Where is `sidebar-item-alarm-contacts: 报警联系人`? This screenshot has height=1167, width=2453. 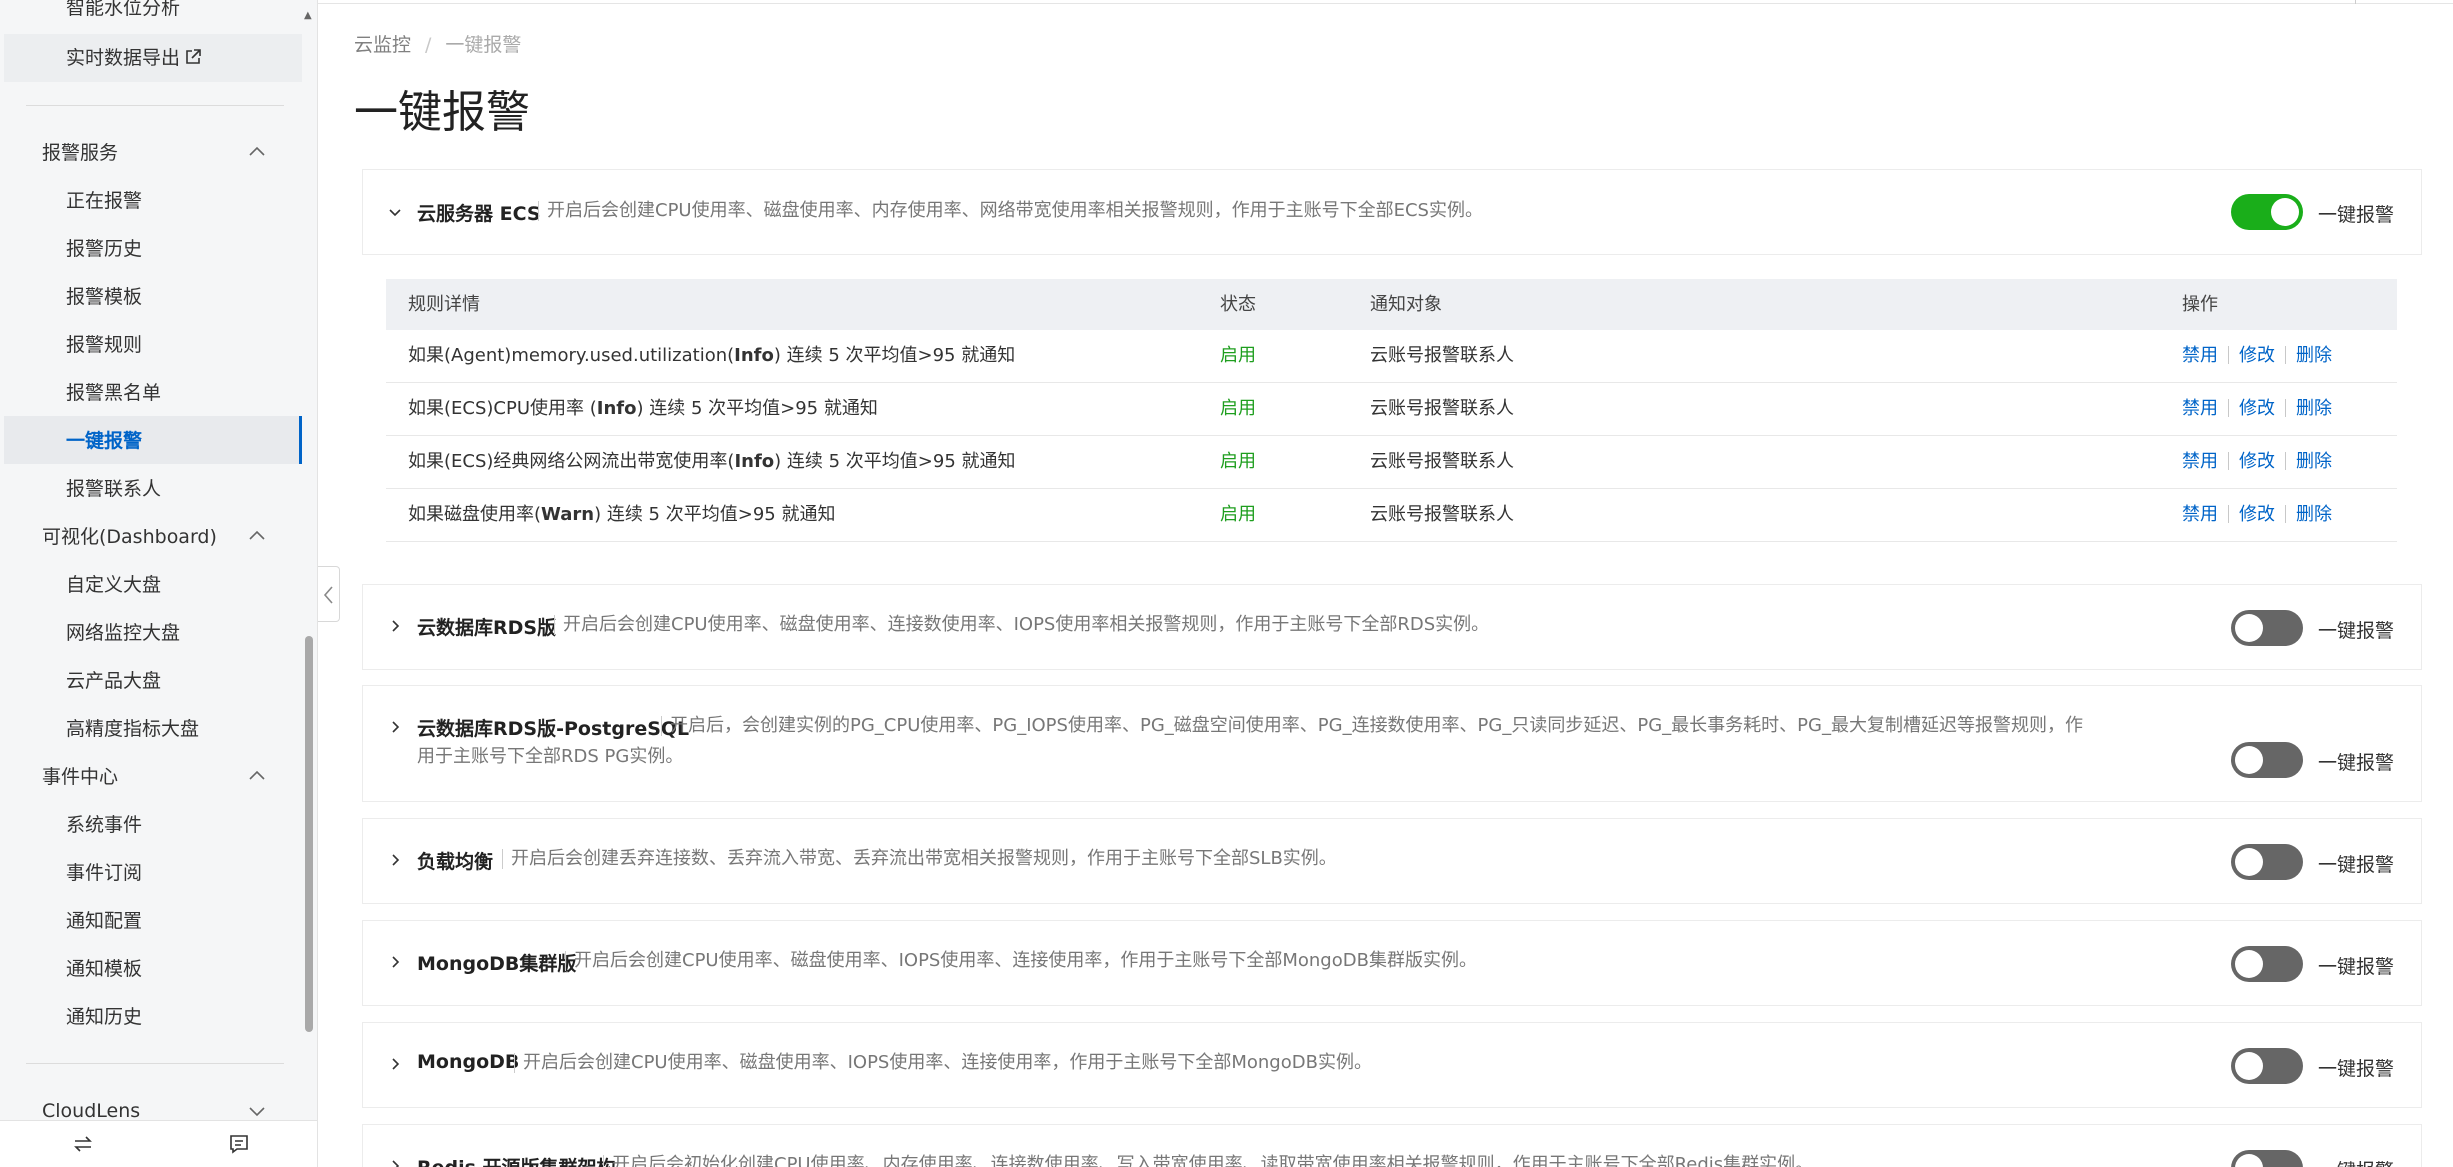 sidebar-item-alarm-contacts: 报警联系人 is located at coordinates (113, 489).